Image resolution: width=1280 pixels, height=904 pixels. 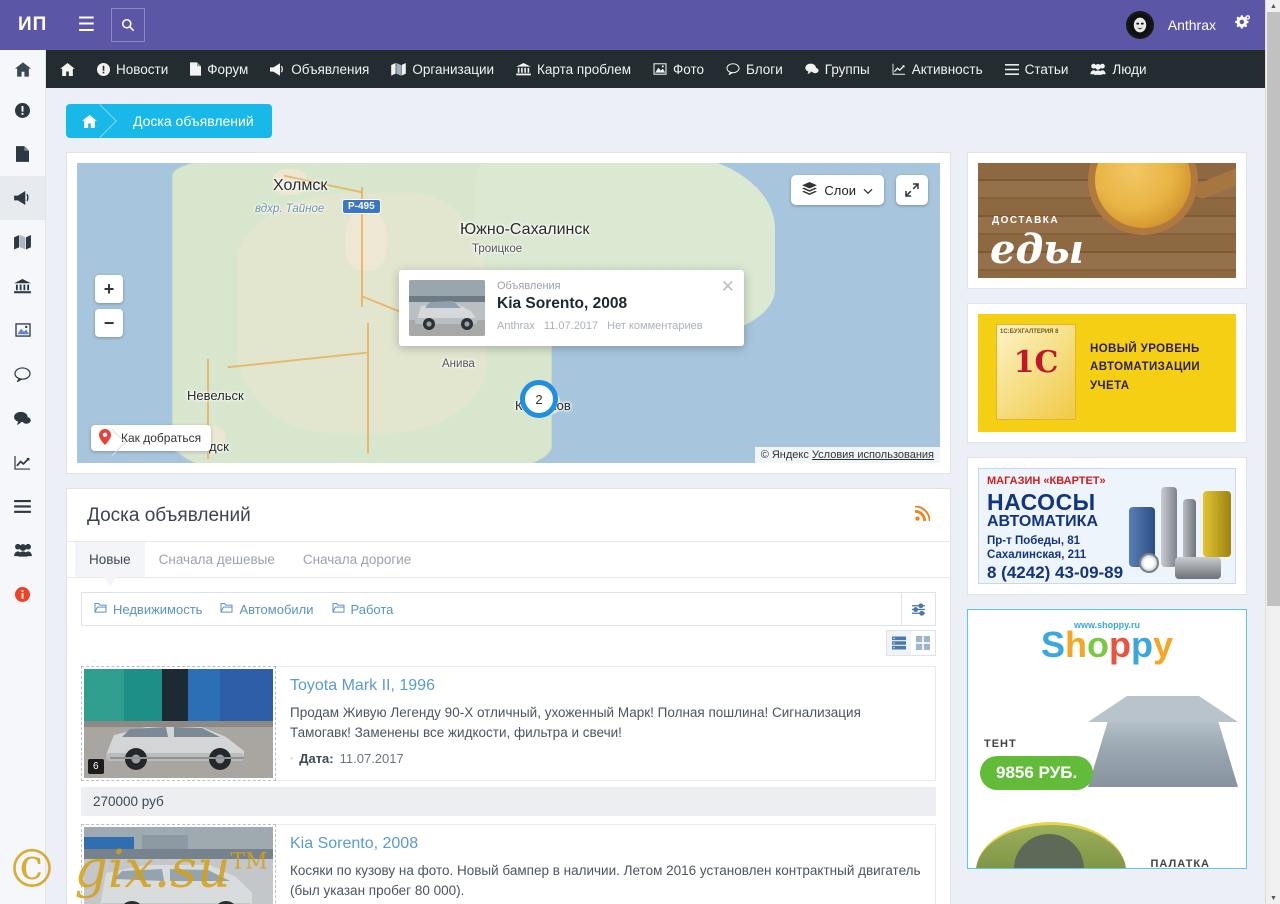 I want to click on avatar, so click(x=1139, y=25).